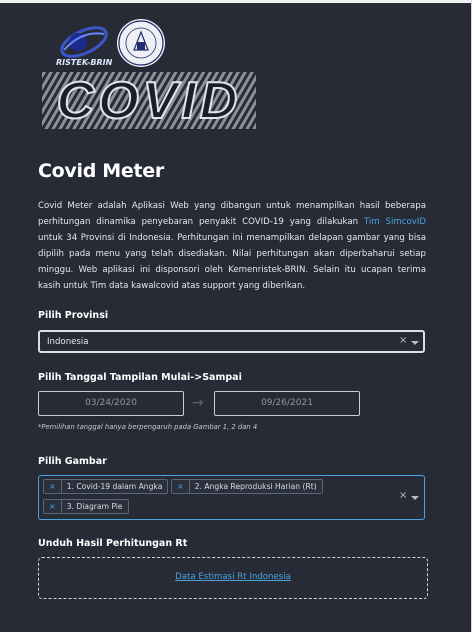 Image resolution: width=472 pixels, height=632 pixels. I want to click on itb-seal-logo, so click(141, 43).